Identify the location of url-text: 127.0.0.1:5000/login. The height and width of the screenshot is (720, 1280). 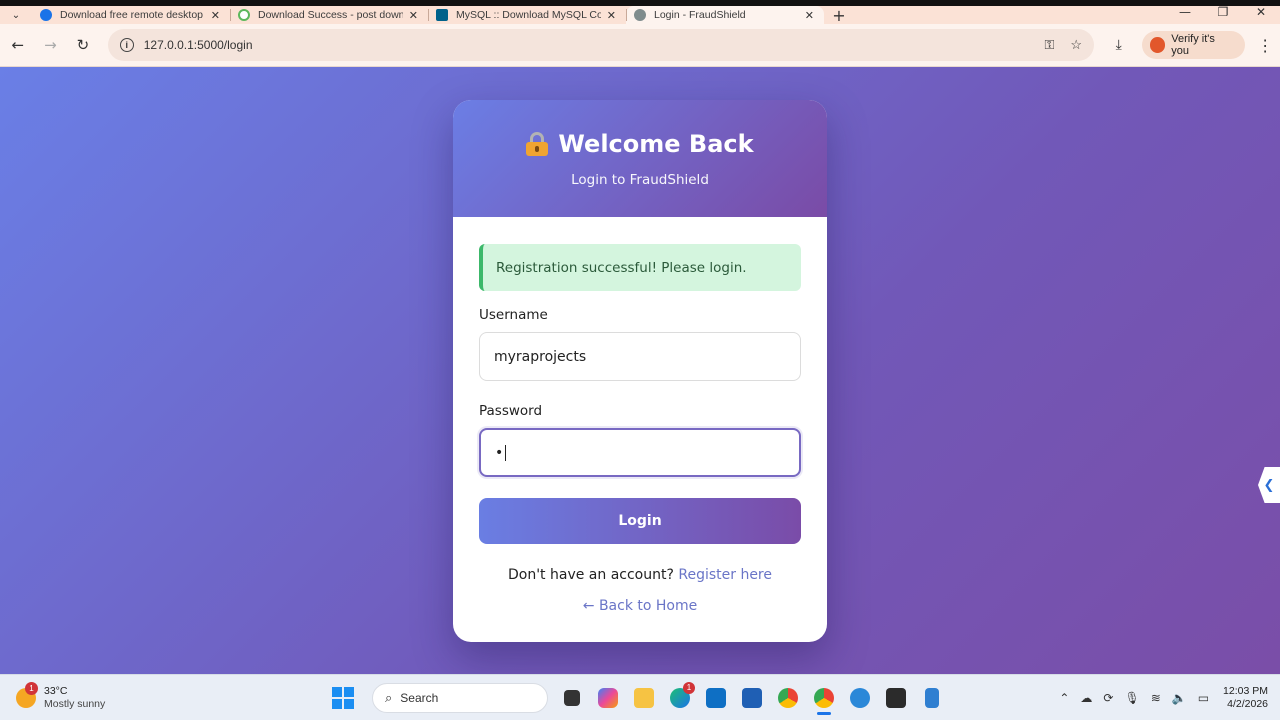
(586, 45).